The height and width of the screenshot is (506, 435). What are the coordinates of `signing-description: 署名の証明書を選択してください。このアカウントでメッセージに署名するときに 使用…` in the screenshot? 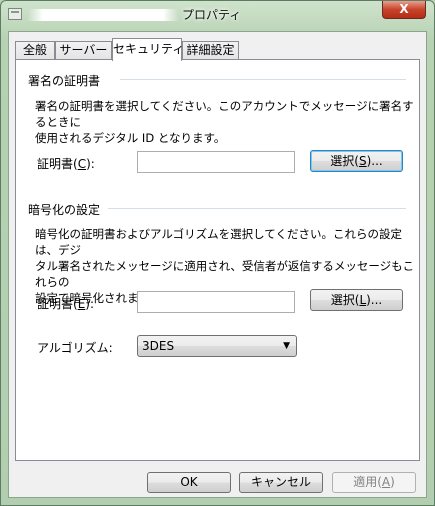 It's located at (227, 122).